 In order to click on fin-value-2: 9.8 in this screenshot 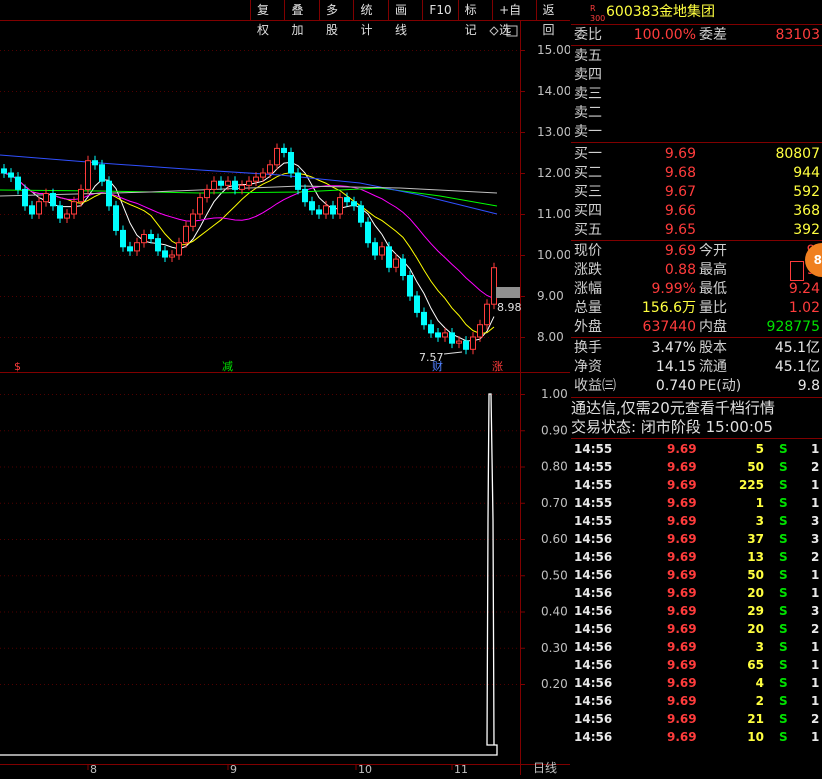, I will do `click(808, 386)`.